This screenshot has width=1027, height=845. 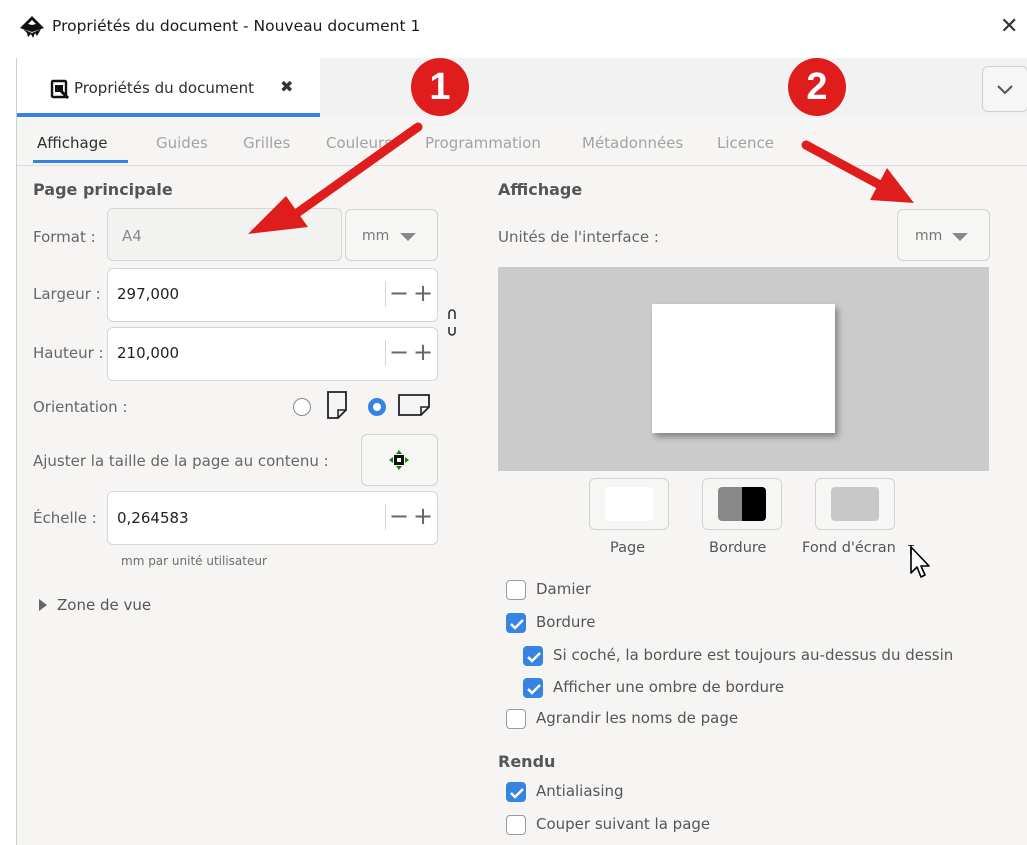 I want to click on callout-1-badge: 1, so click(x=440, y=87).